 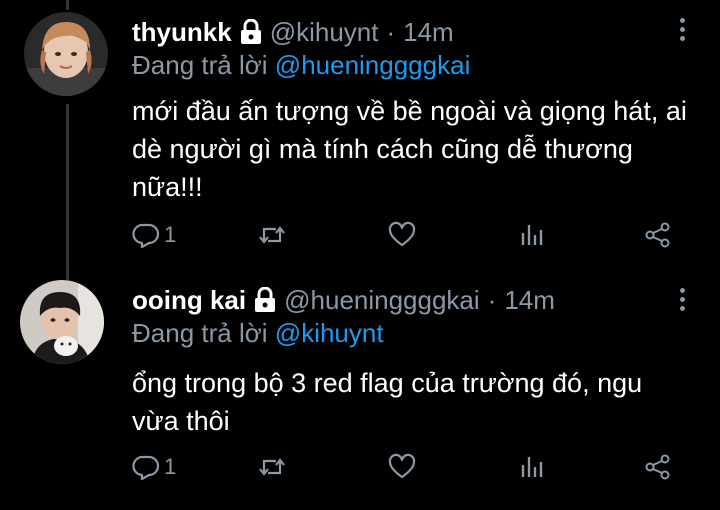 What do you see at coordinates (324, 32) in the screenshot?
I see `user-handle: @kihuynt` at bounding box center [324, 32].